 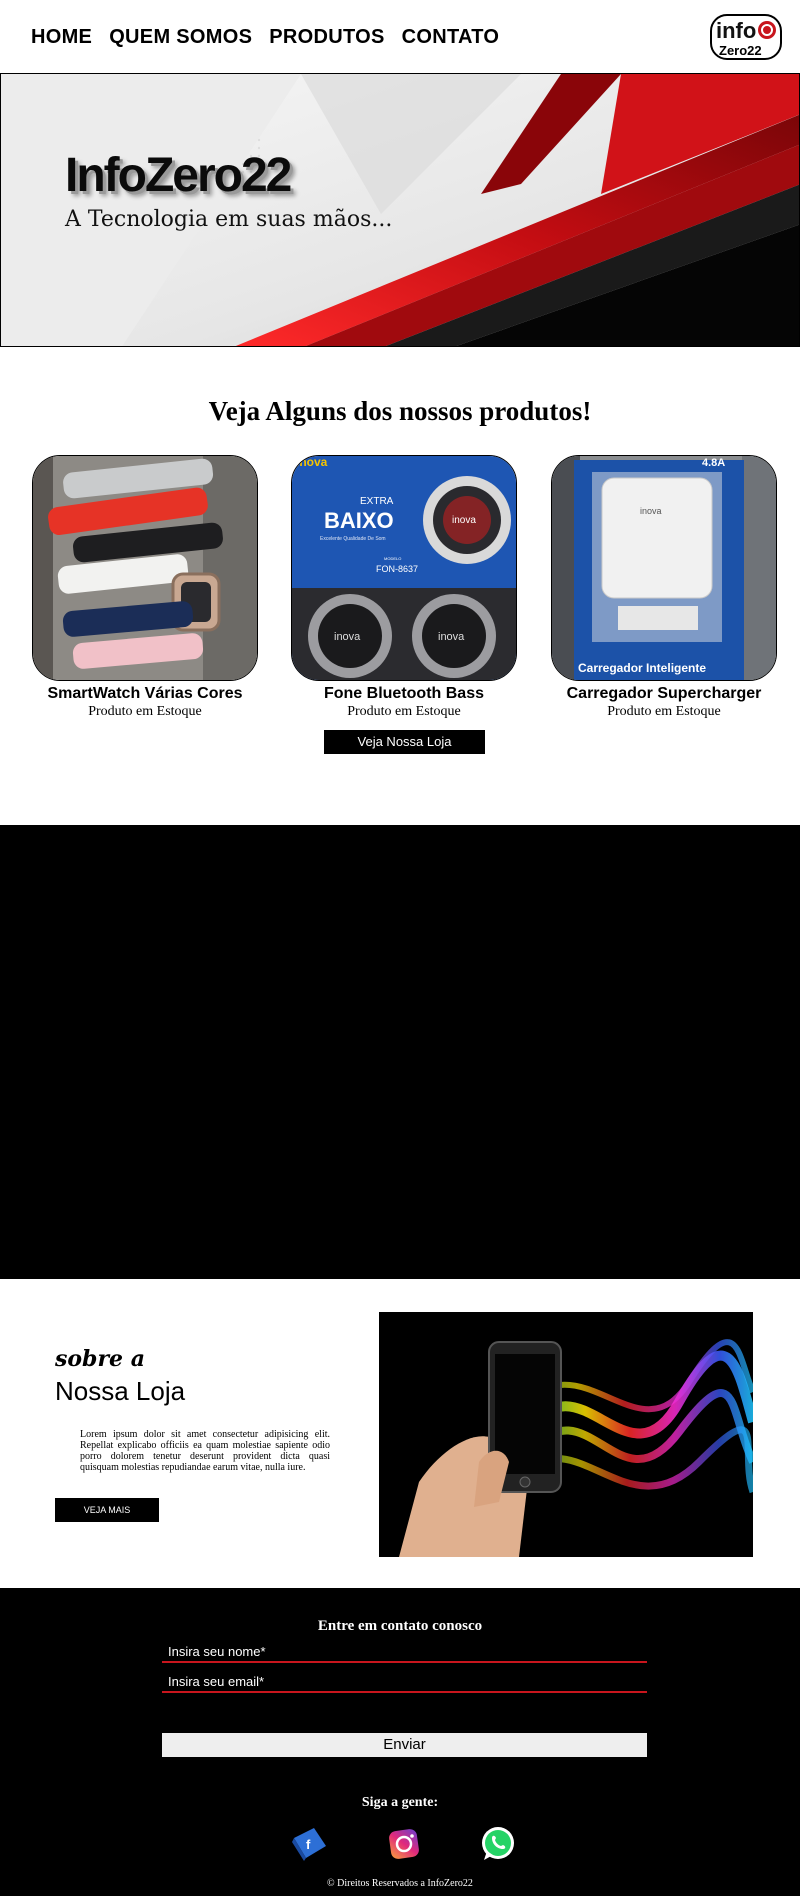 What do you see at coordinates (145, 568) in the screenshot?
I see `product-photo-smartwatch` at bounding box center [145, 568].